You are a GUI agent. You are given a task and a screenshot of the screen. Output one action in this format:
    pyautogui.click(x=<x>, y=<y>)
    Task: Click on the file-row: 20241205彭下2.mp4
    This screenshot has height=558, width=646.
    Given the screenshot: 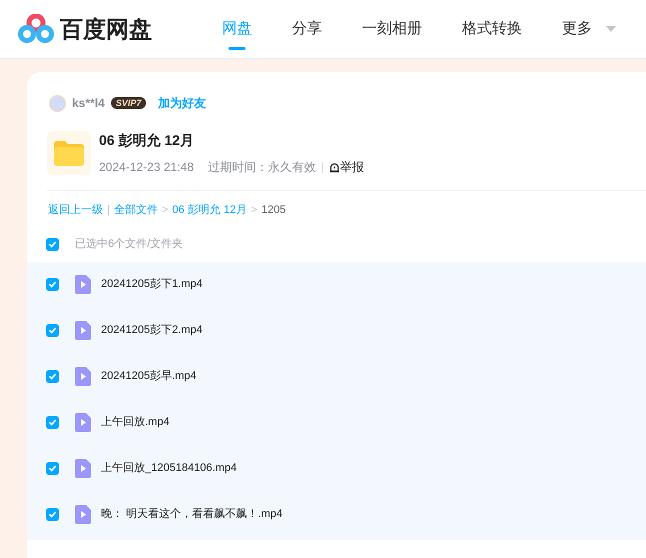 What is the action you would take?
    pyautogui.click(x=336, y=331)
    